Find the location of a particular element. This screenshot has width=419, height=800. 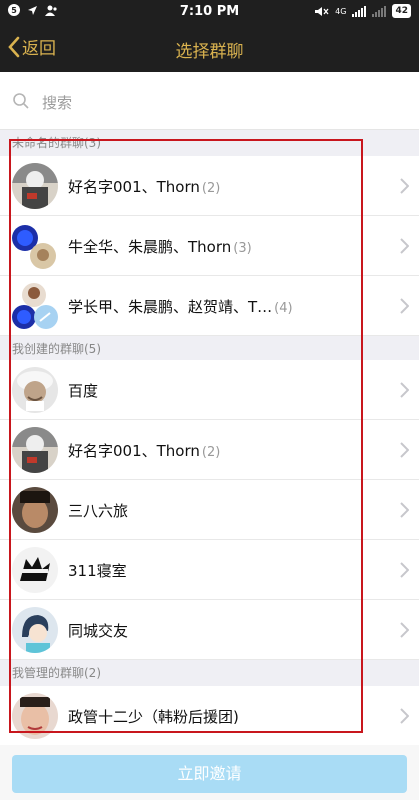

group-row: 学长甲、朱晨鹏、赵贺靖、T… (4) is located at coordinates (209, 306).